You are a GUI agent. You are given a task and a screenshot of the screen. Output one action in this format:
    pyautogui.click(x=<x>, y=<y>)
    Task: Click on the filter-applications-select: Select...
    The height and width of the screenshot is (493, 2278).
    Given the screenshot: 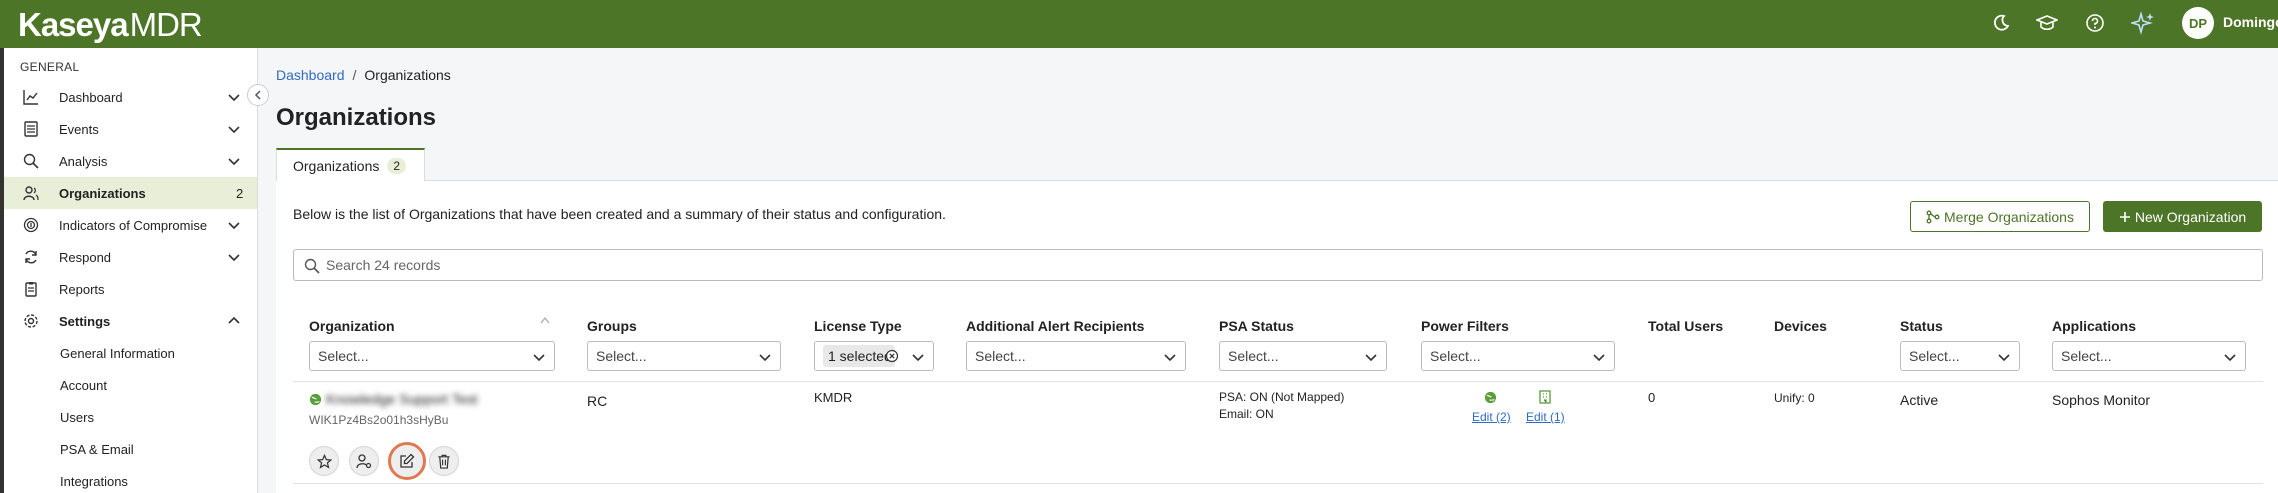 What is the action you would take?
    pyautogui.click(x=2149, y=356)
    